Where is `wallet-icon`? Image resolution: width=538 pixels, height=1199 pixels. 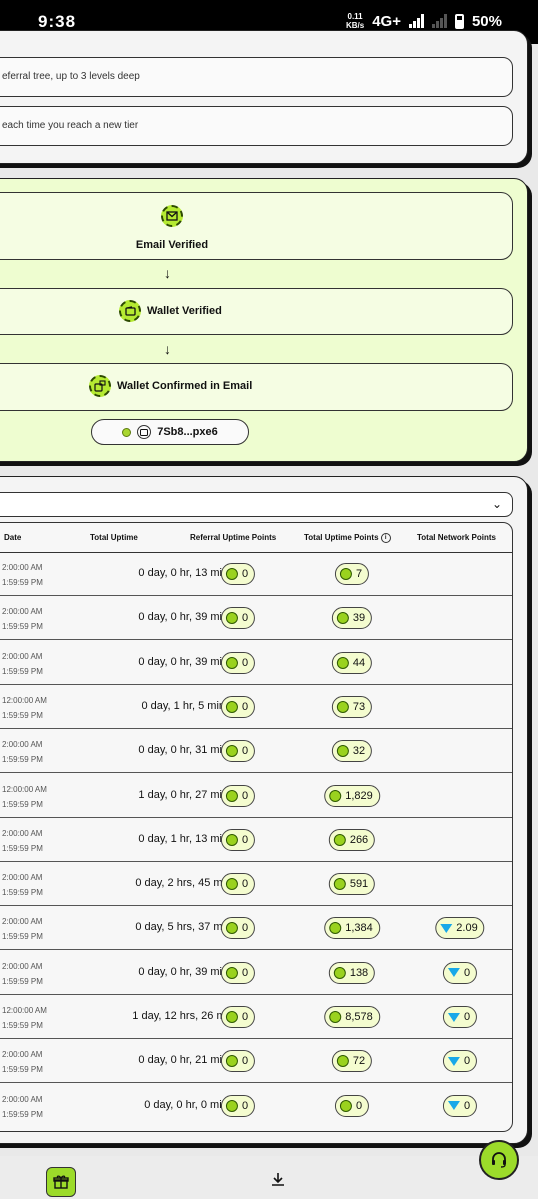 wallet-icon is located at coordinates (130, 311).